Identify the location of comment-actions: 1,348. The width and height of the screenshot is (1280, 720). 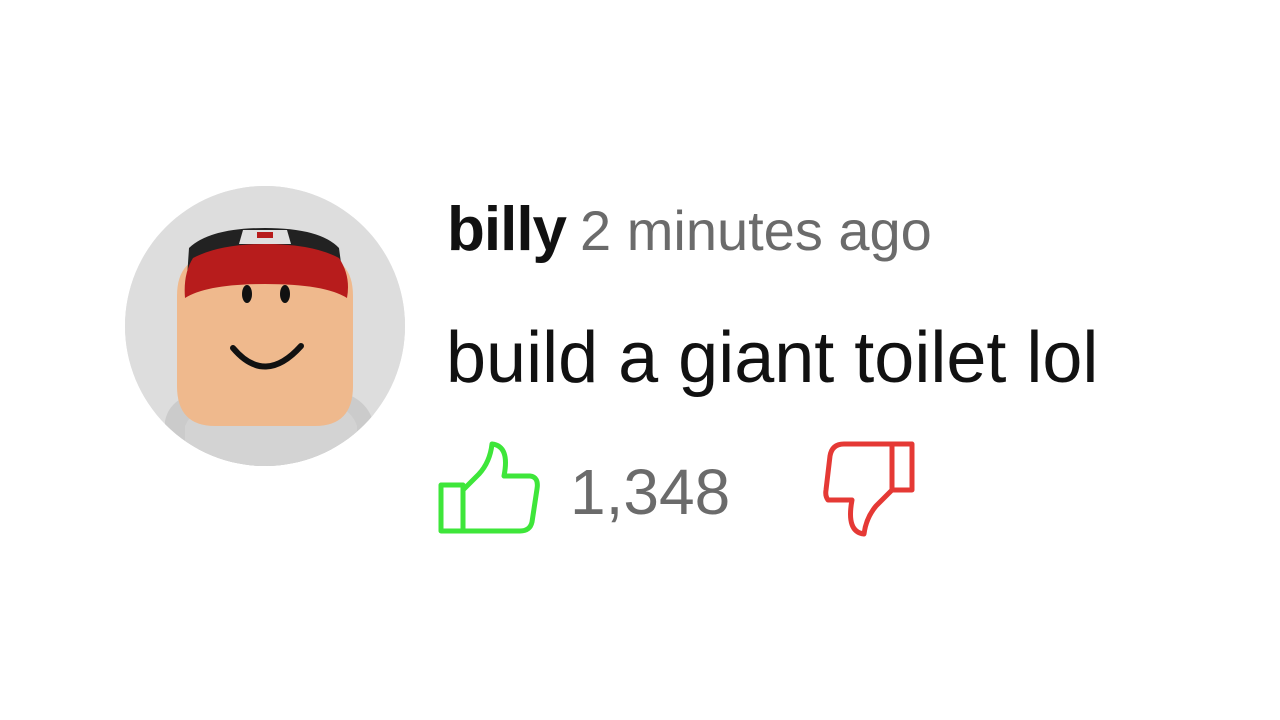
(696, 488).